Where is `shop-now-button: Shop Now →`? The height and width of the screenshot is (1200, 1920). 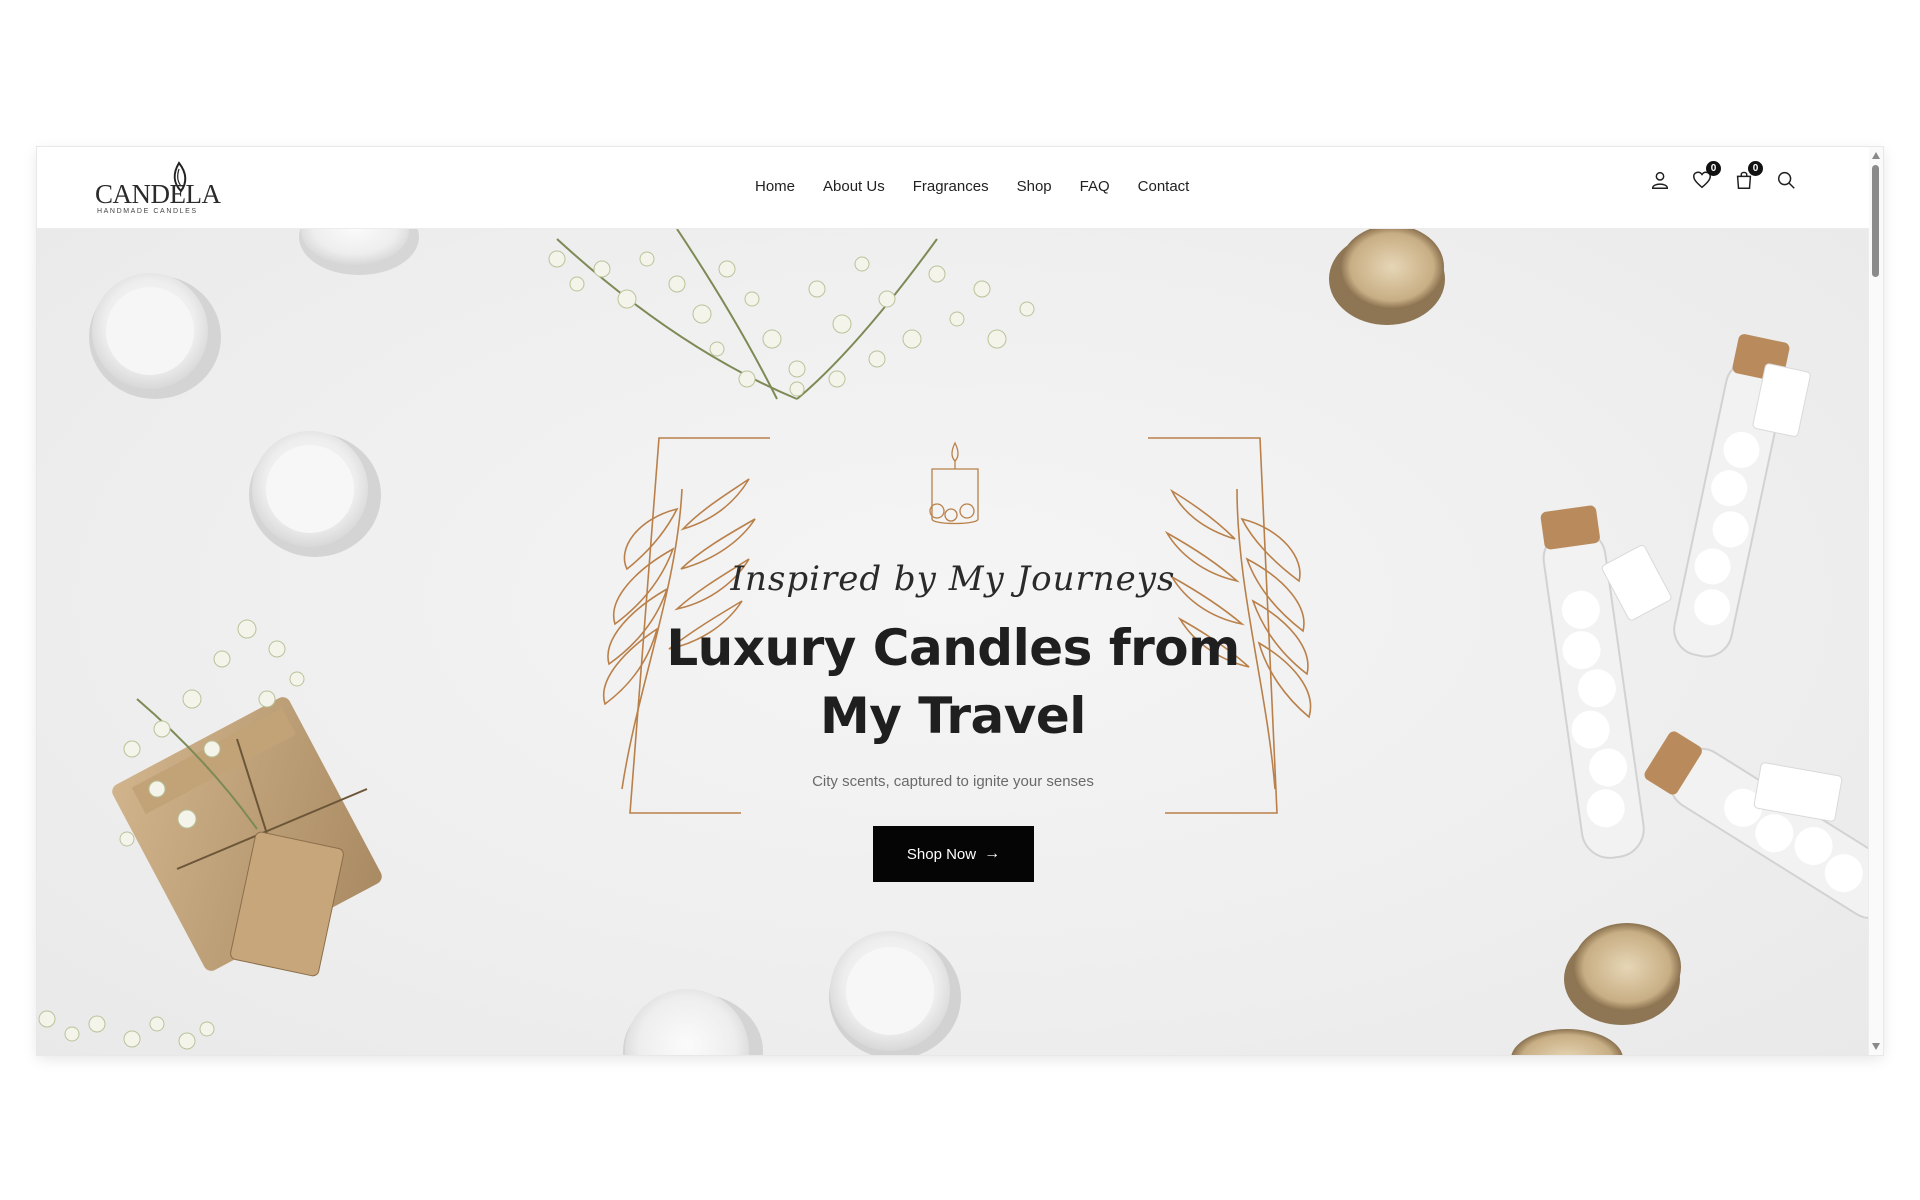 shop-now-button: Shop Now → is located at coordinates (953, 854).